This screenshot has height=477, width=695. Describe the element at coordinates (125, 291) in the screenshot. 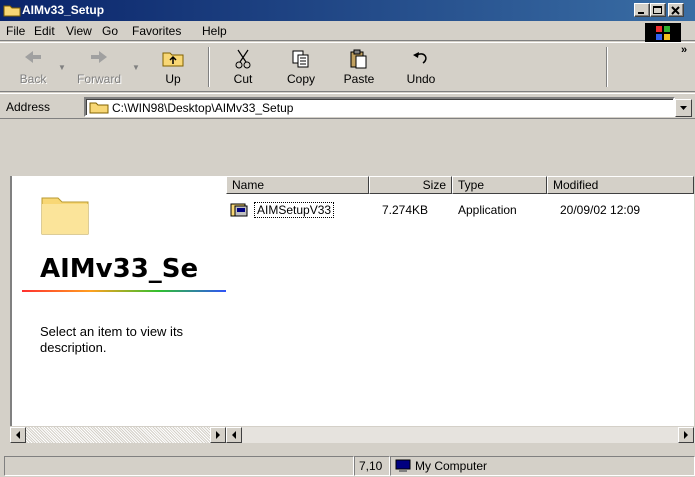

I see `rainbow-divider` at that location.